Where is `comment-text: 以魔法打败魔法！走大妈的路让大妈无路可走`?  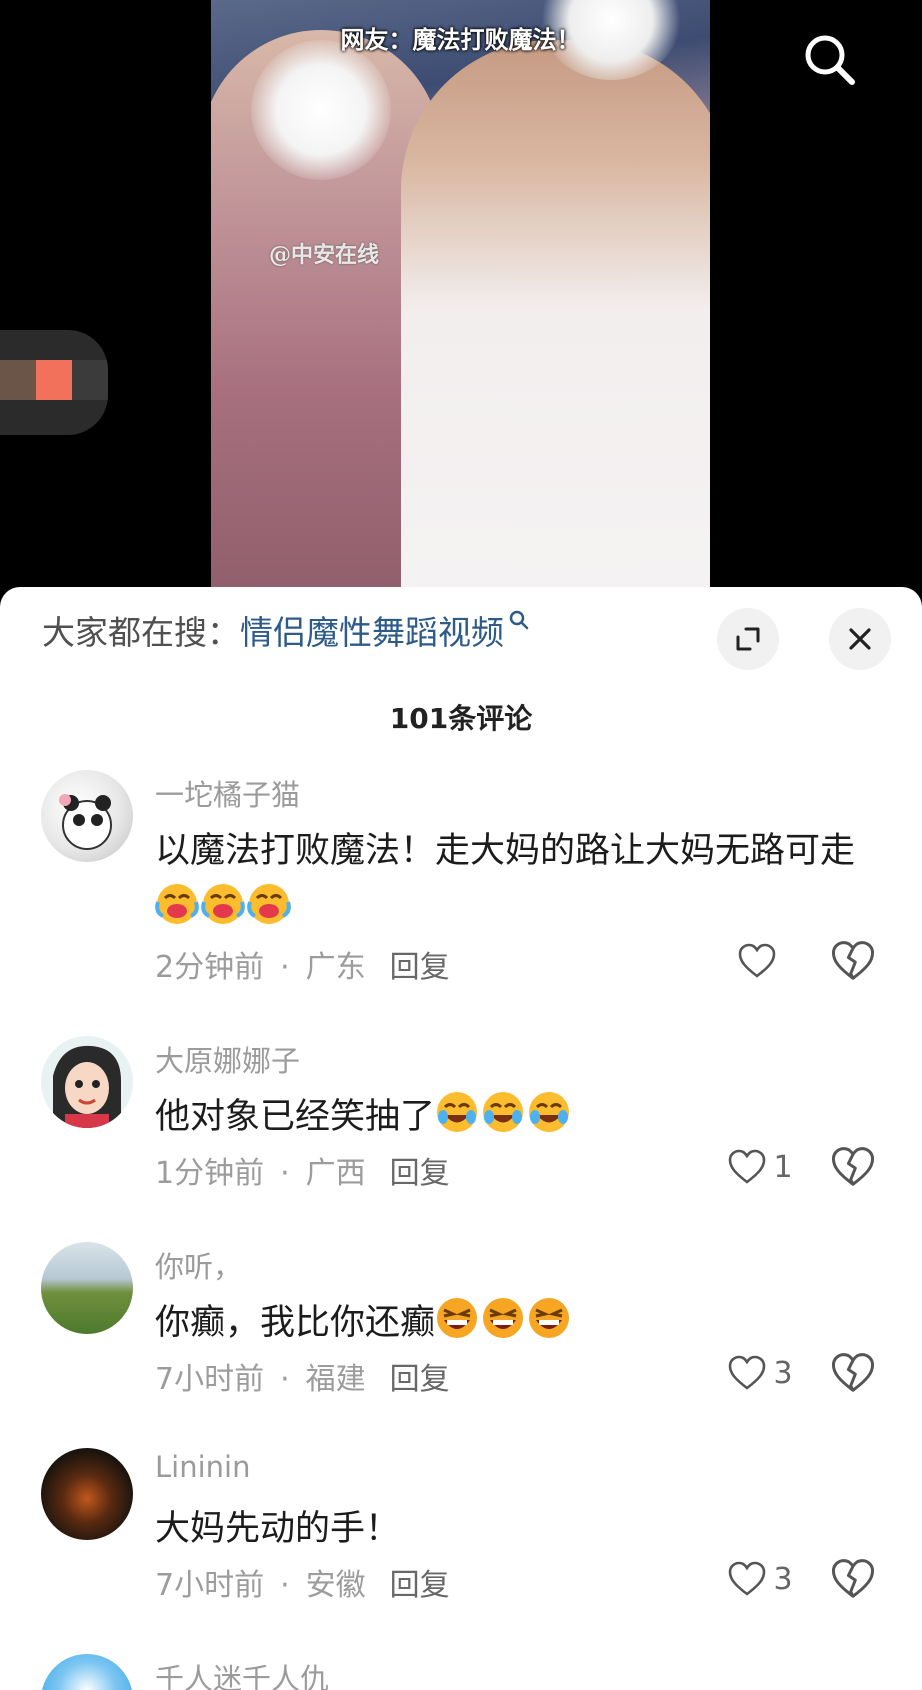 comment-text: 以魔法打败魔法！走大妈的路让大妈无路可走 is located at coordinates (505, 880).